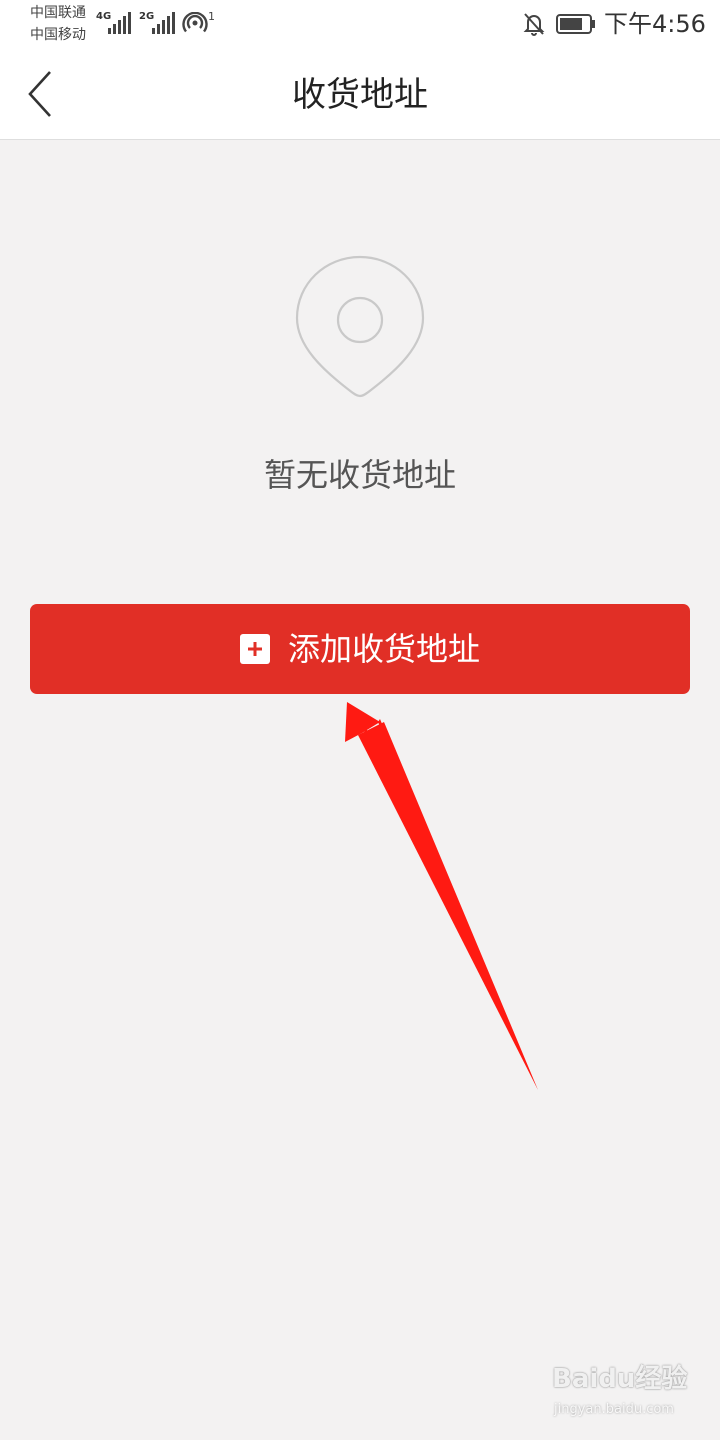  I want to click on watermark: Baidu经验 jingyan.baidu.com, so click(622, 1394).